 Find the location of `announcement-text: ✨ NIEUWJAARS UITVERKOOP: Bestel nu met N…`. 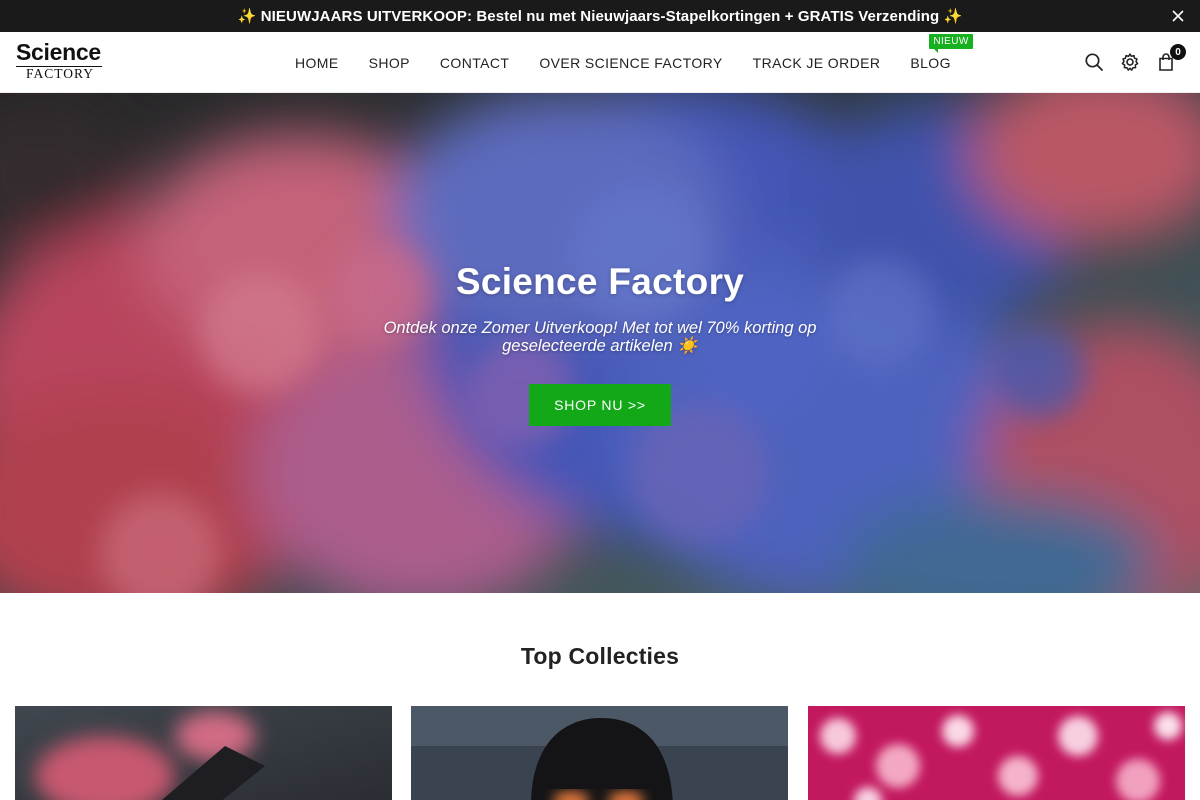

announcement-text: ✨ NIEUWJAARS UITVERKOOP: Bestel nu met N… is located at coordinates (600, 16).